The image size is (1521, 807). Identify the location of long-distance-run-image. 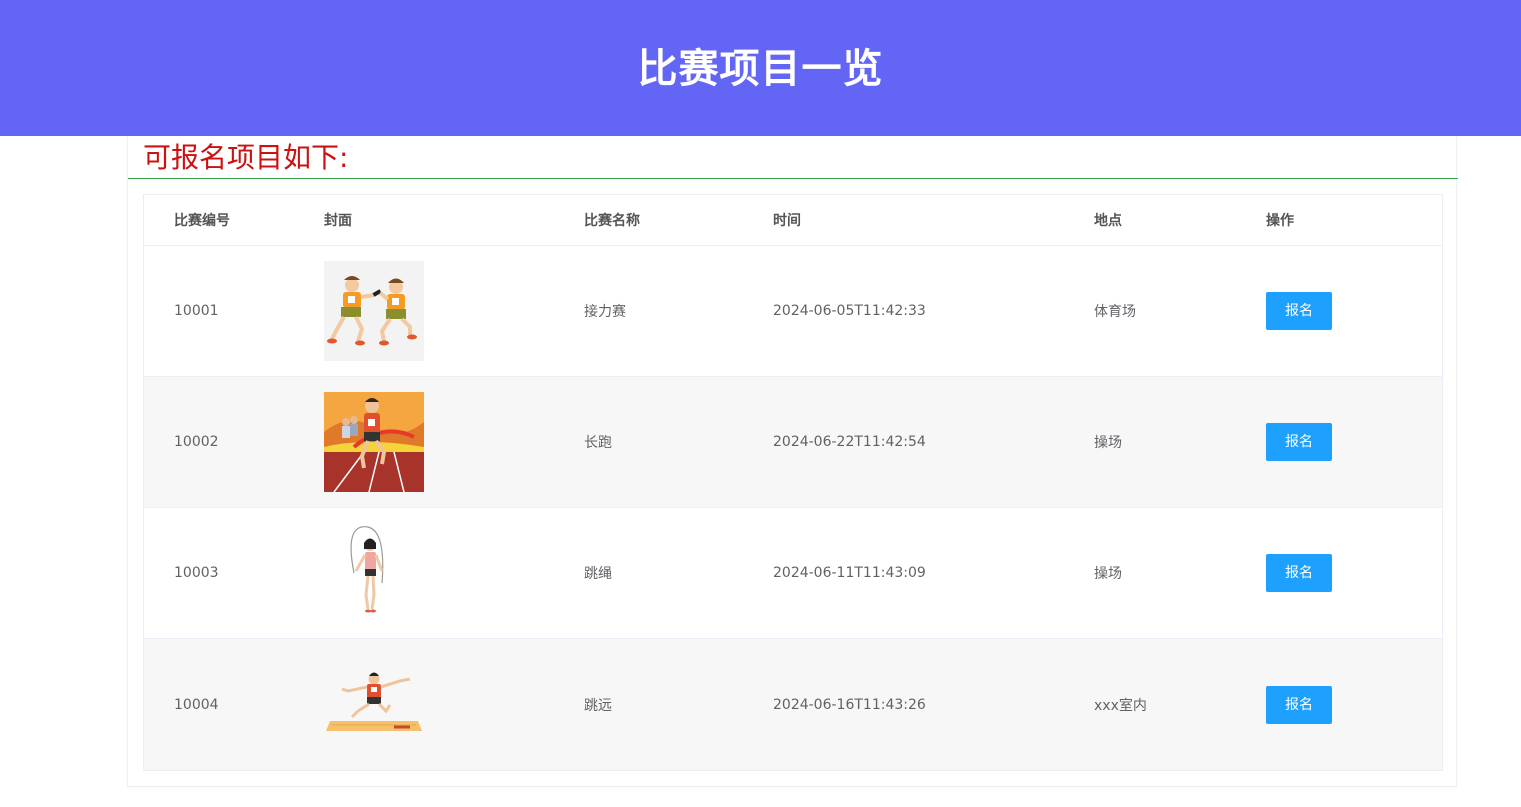
(374, 442).